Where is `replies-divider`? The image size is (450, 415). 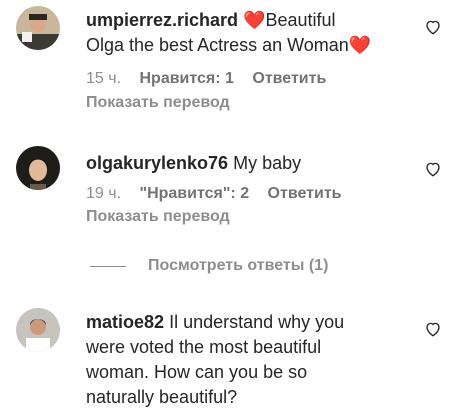
replies-divider is located at coordinates (108, 266).